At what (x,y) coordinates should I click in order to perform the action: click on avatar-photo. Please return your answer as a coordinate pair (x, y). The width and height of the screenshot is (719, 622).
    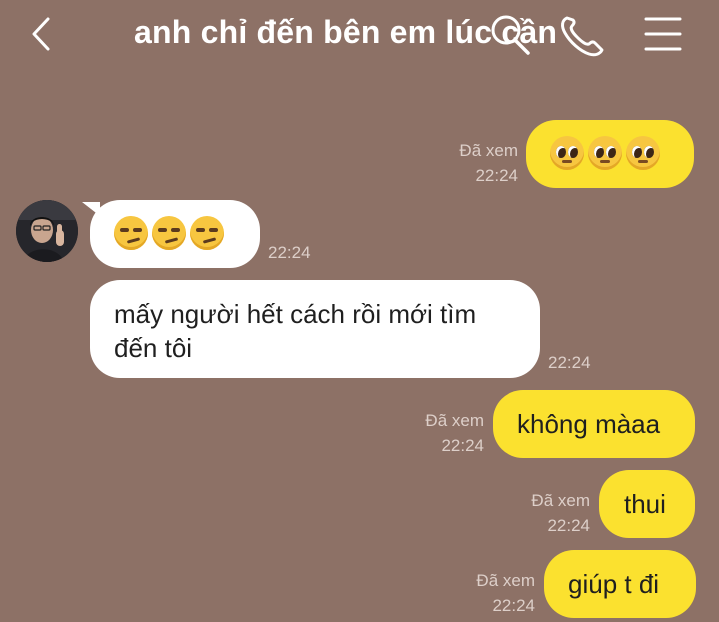
    Looking at the image, I should click on (47, 231).